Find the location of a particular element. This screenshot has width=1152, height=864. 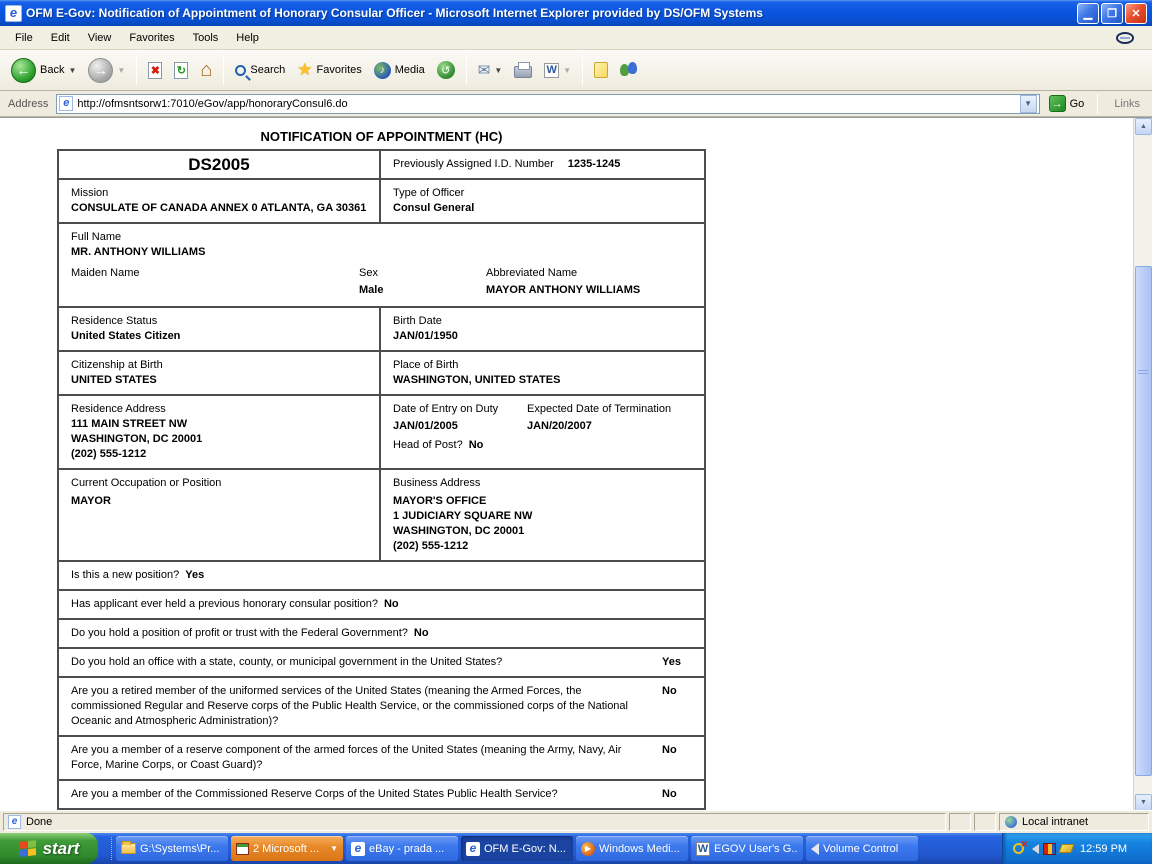

tray-volume-icon is located at coordinates (1035, 848).